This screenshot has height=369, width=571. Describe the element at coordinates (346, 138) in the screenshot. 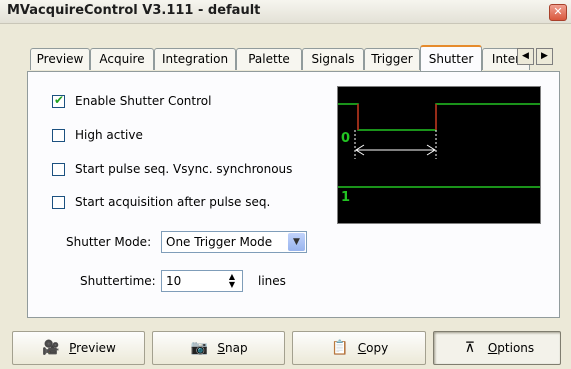

I see `trace-label-0: 0` at that location.